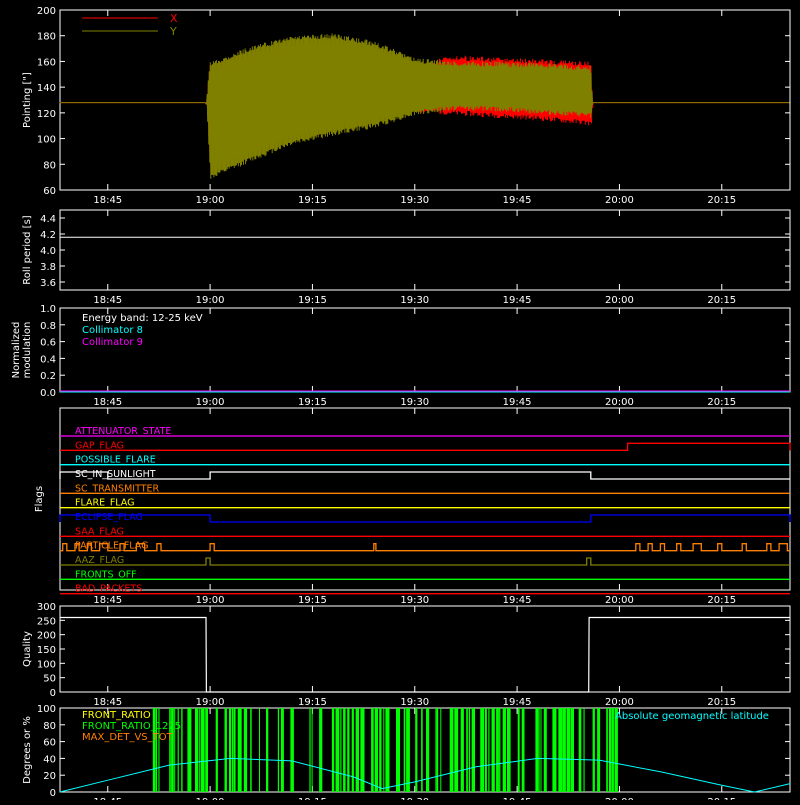  Describe the element at coordinates (142, 318) in the screenshot. I see `annotation-0: Energy band: 12-25 keV` at that location.